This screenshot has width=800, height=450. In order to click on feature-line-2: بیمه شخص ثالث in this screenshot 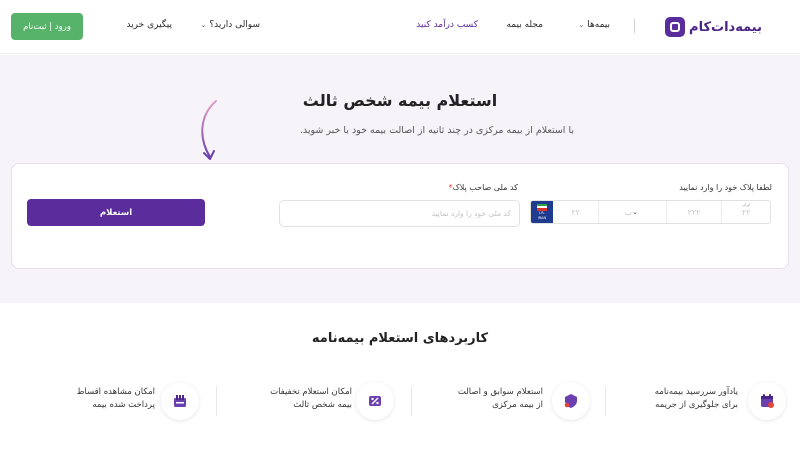, I will do `click(322, 405)`.